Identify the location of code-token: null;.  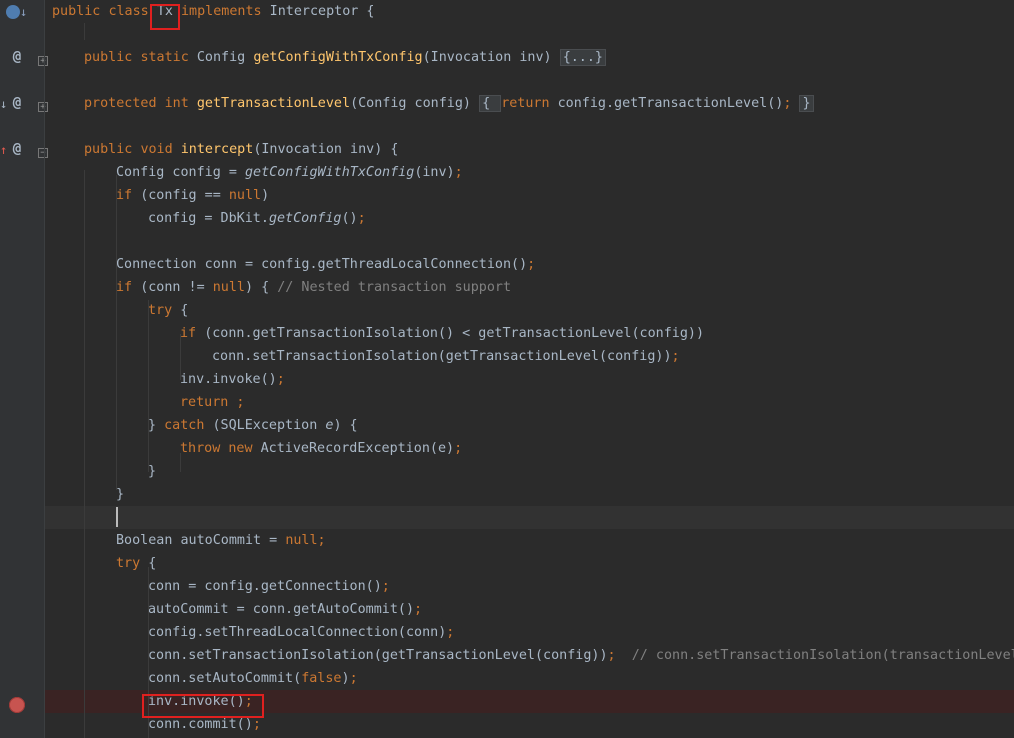
(305, 540).